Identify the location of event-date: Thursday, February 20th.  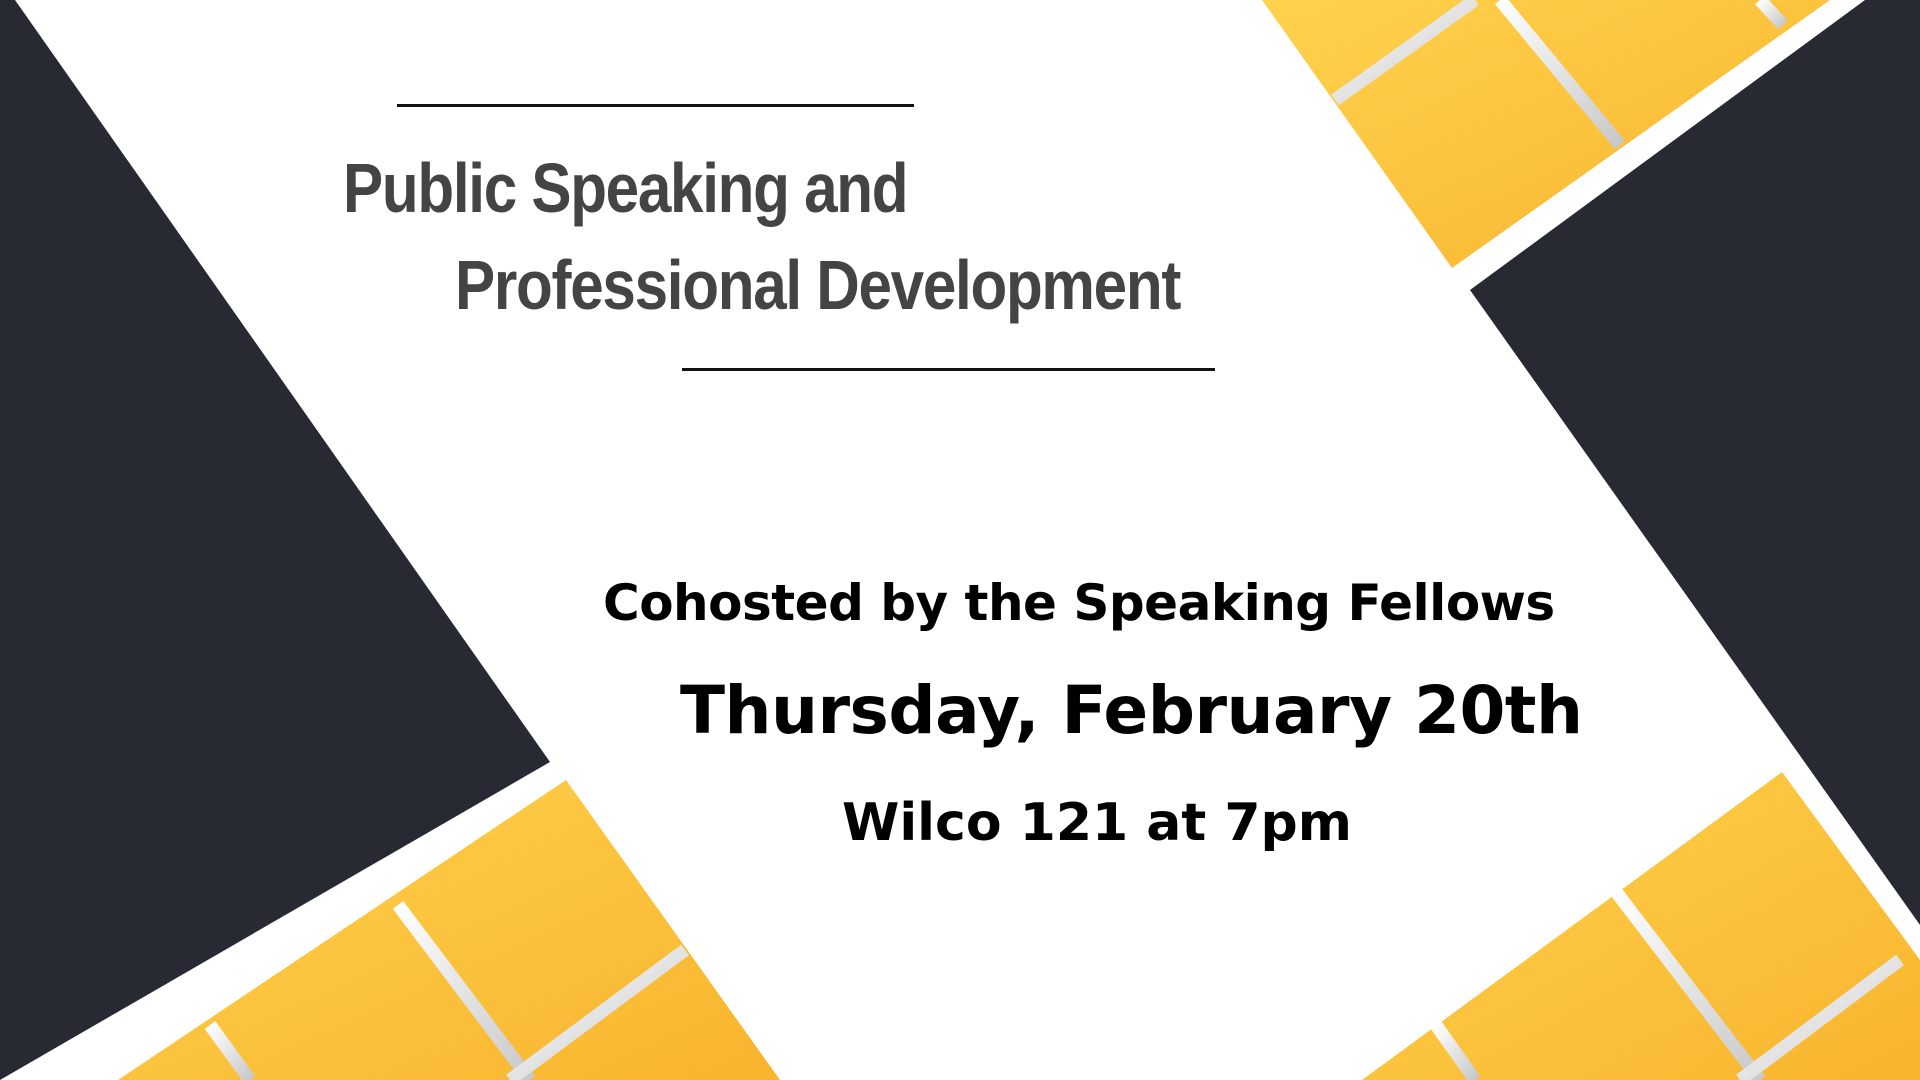
(1131, 710).